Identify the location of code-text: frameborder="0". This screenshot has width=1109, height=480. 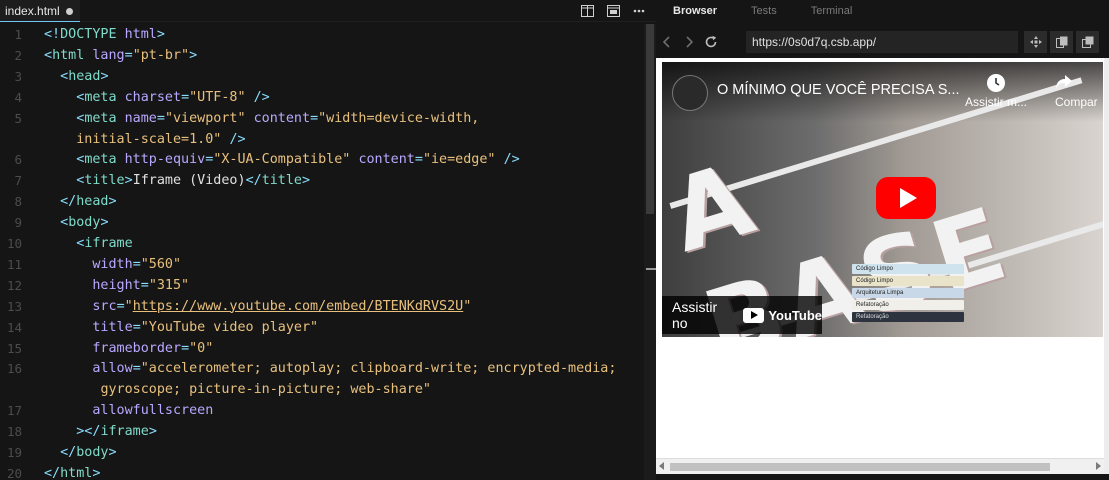
(128, 348).